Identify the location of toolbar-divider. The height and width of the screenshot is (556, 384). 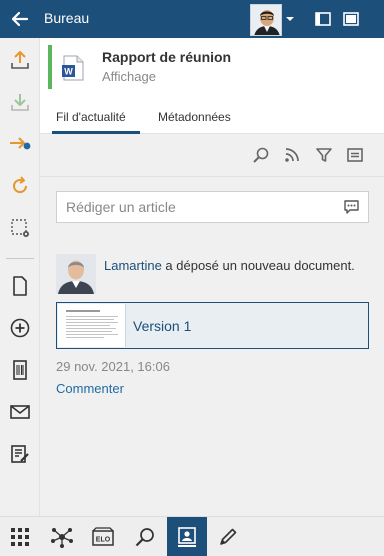
(212, 176).